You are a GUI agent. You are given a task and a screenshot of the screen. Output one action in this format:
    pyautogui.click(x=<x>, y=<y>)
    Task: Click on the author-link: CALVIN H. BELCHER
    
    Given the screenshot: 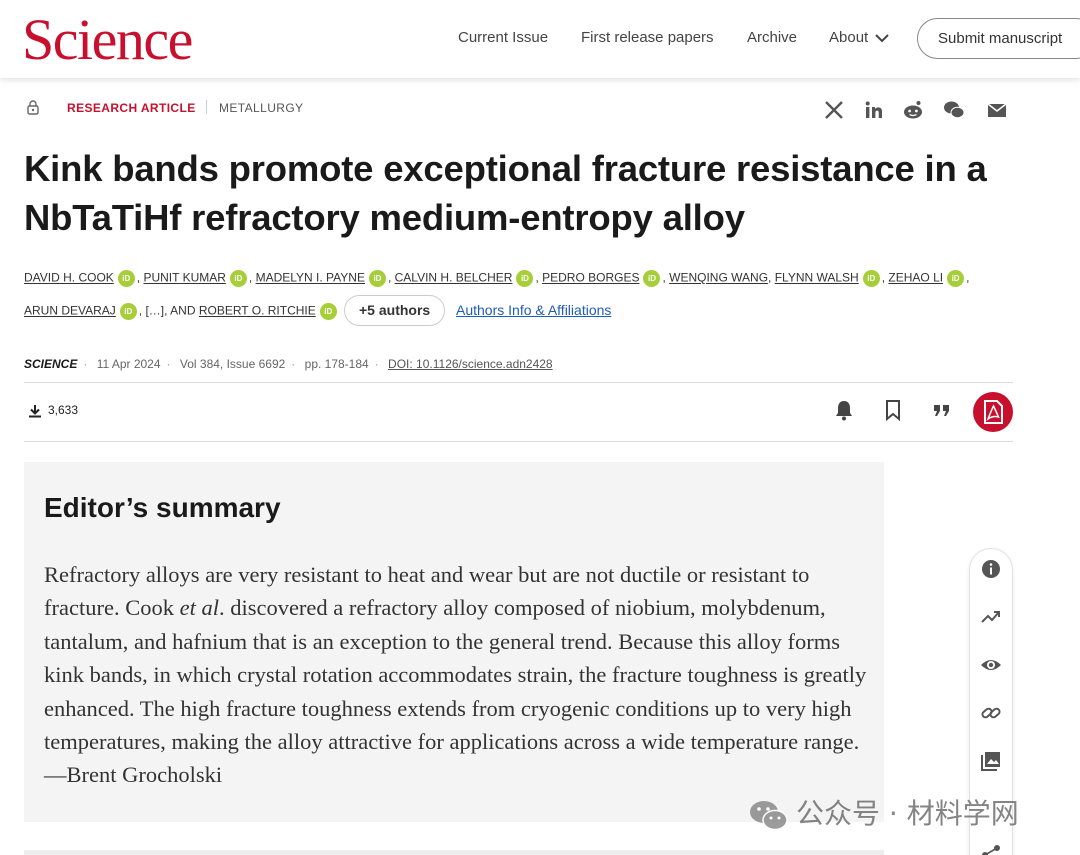 What is the action you would take?
    pyautogui.click(x=454, y=278)
    